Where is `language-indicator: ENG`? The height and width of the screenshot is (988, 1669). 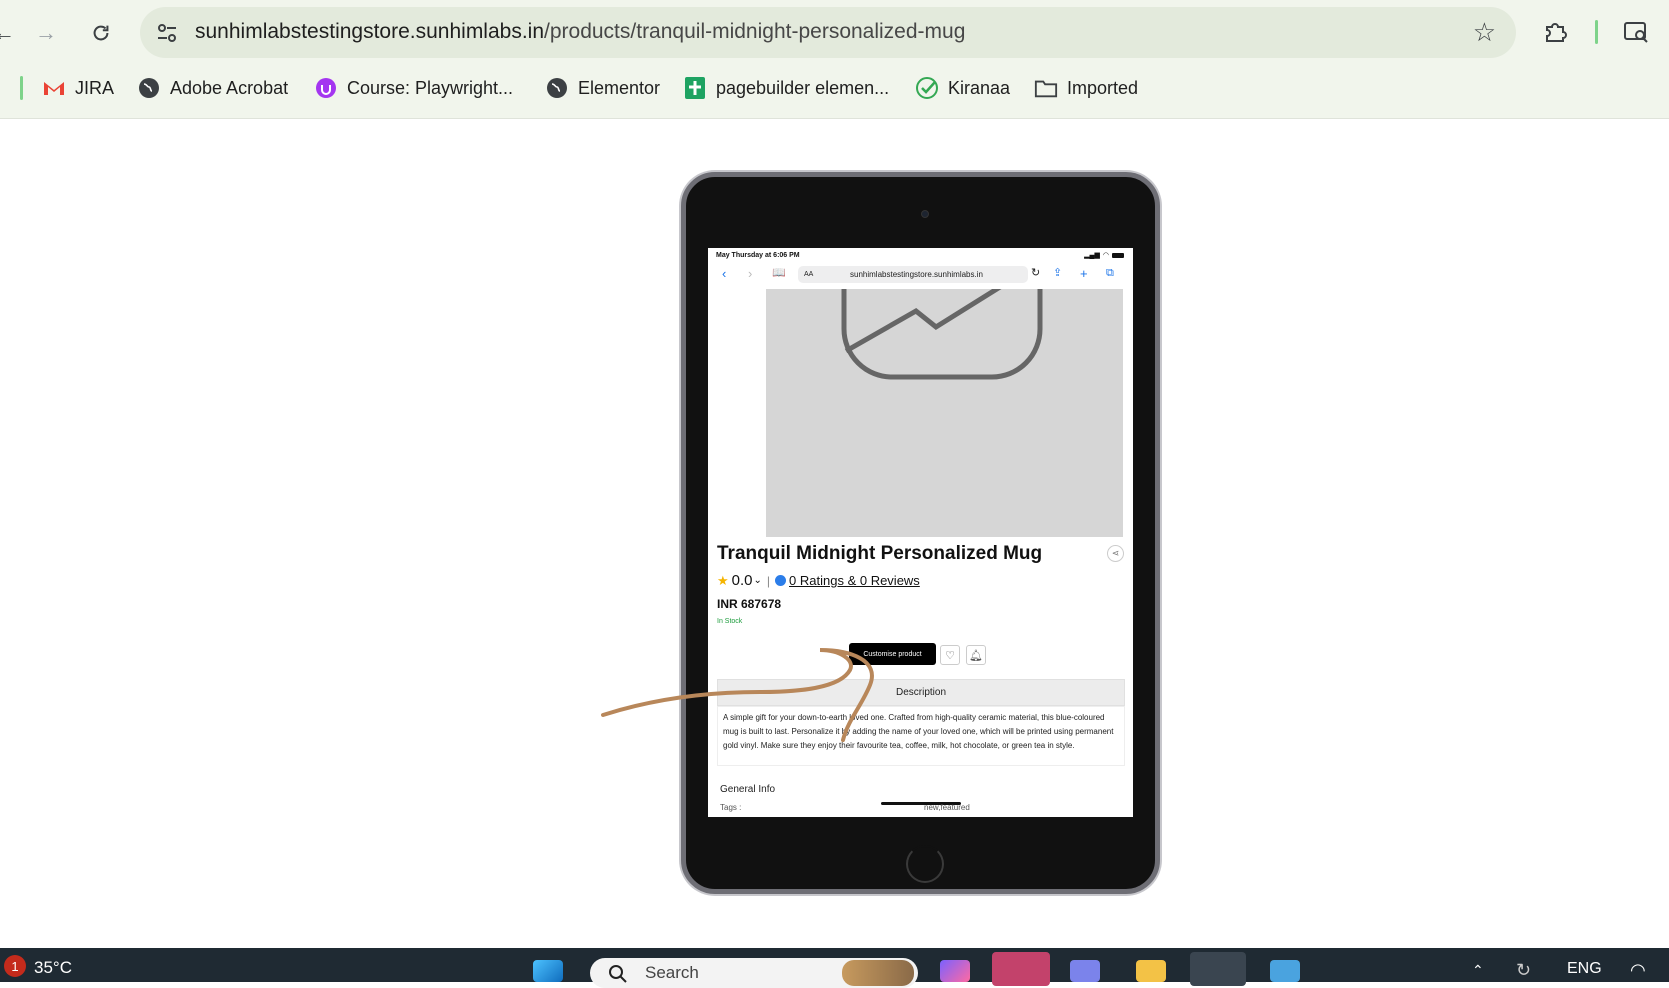 language-indicator: ENG is located at coordinates (1584, 969).